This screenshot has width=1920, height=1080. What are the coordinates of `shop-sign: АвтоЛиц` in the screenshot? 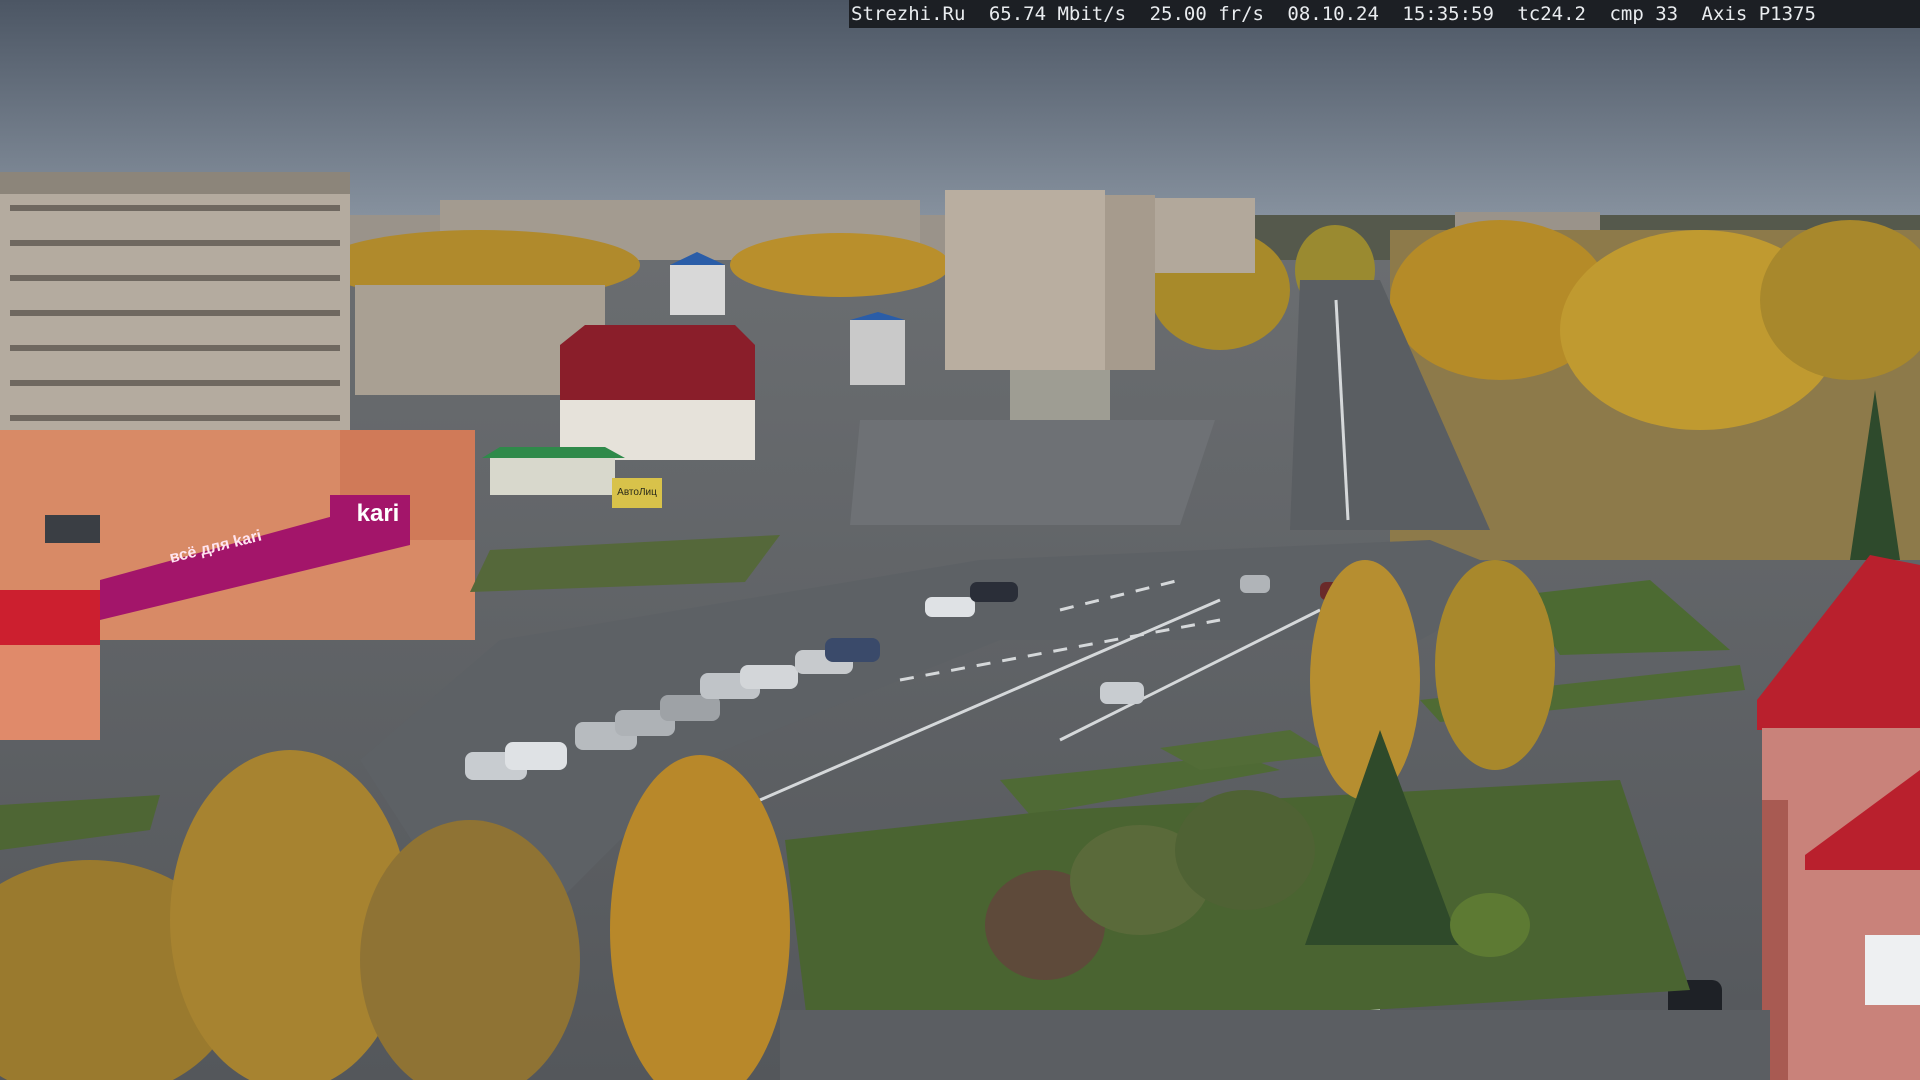 It's located at (637, 492).